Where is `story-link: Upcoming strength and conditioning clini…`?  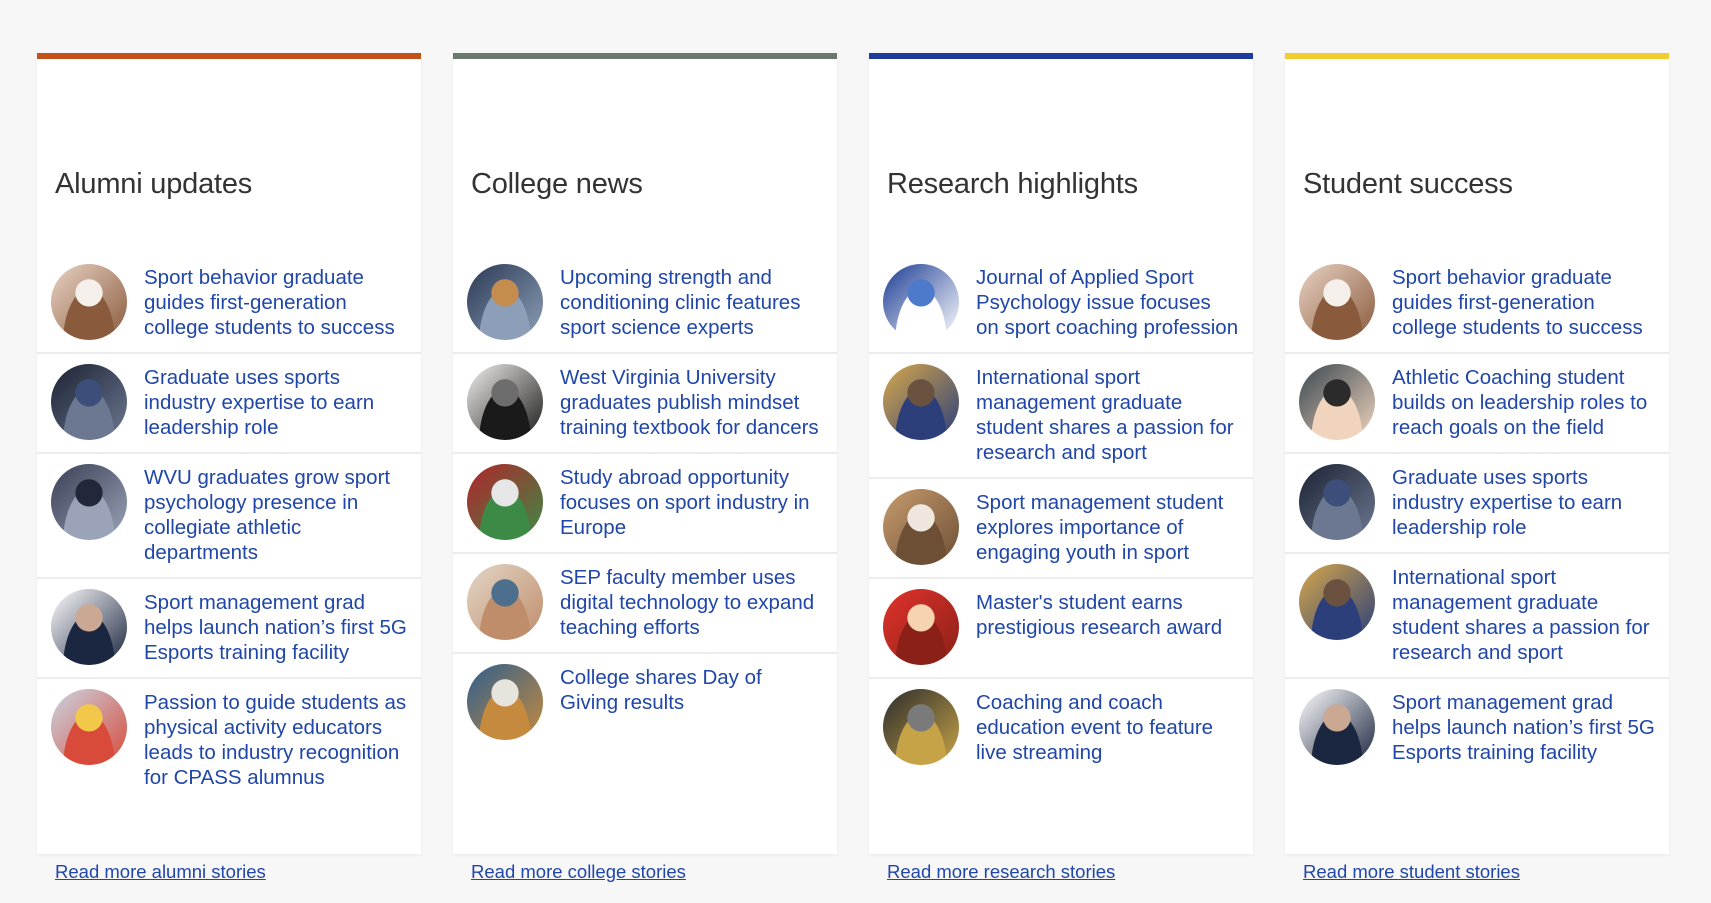 story-link: Upcoming strength and conditioning clini… is located at coordinates (691, 302).